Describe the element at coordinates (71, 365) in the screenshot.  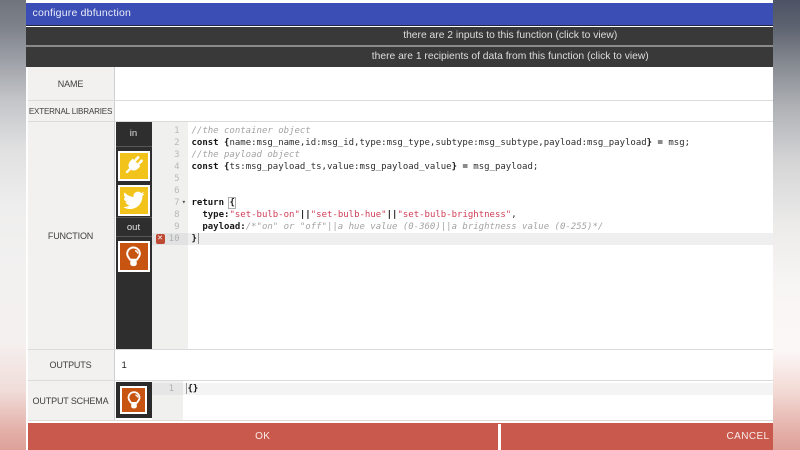
I see `outputs-label: OUTPUTS` at that location.